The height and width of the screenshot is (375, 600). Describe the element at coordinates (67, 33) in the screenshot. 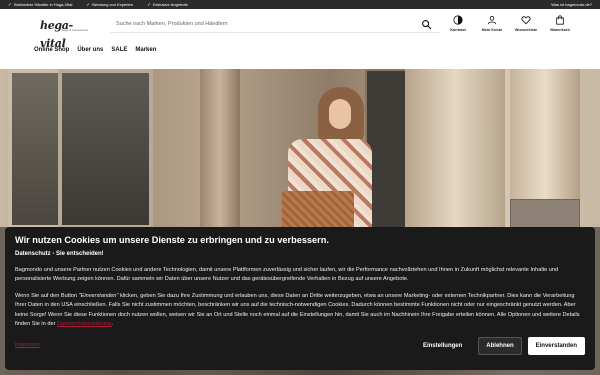

I see `site-logo: hega-vital bags & accessories` at that location.